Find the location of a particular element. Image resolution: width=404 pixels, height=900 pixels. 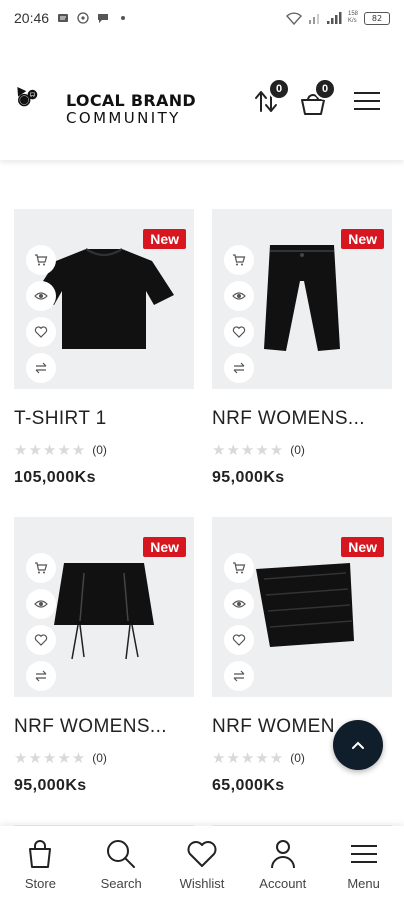

nav-store: Store is located at coordinates (40, 863).